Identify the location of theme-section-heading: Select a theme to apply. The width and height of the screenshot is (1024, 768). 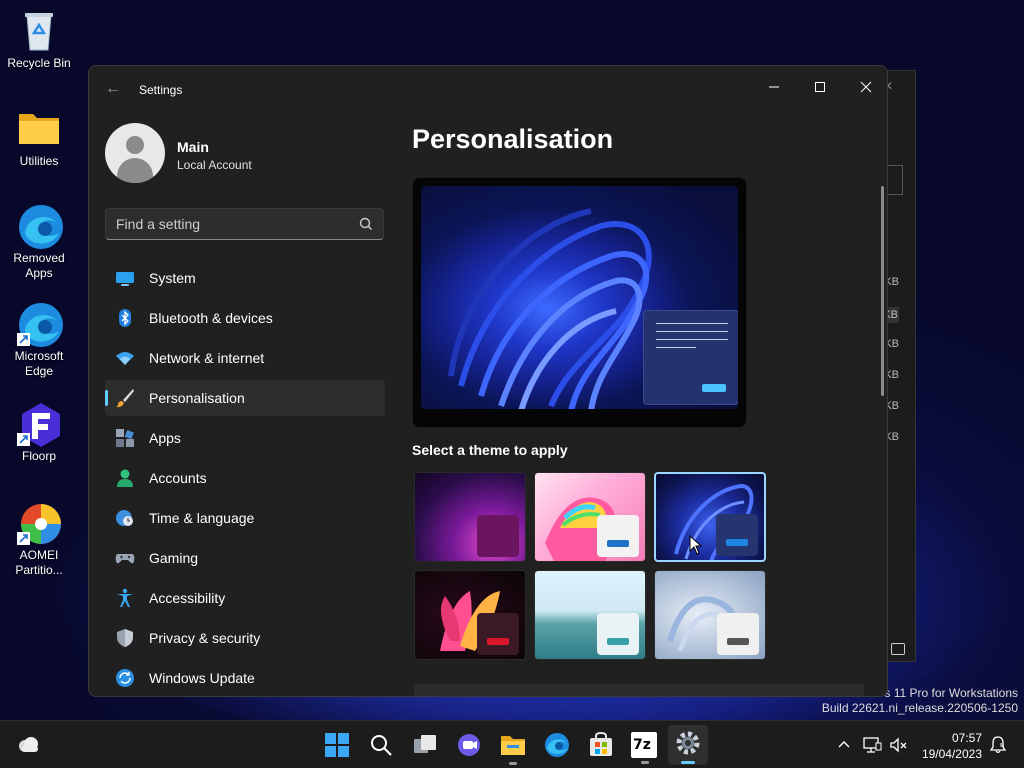
(490, 450).